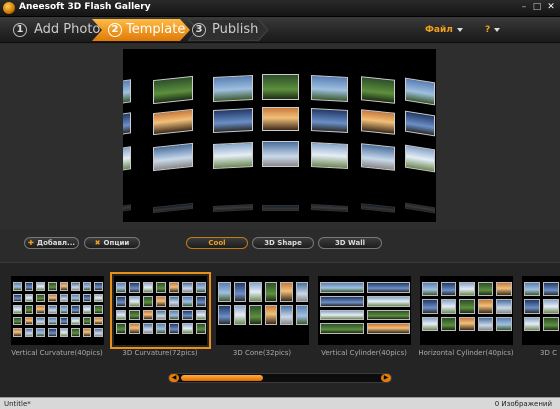  Describe the element at coordinates (67, 29) in the screenshot. I see `step-label: Add Photo` at that location.